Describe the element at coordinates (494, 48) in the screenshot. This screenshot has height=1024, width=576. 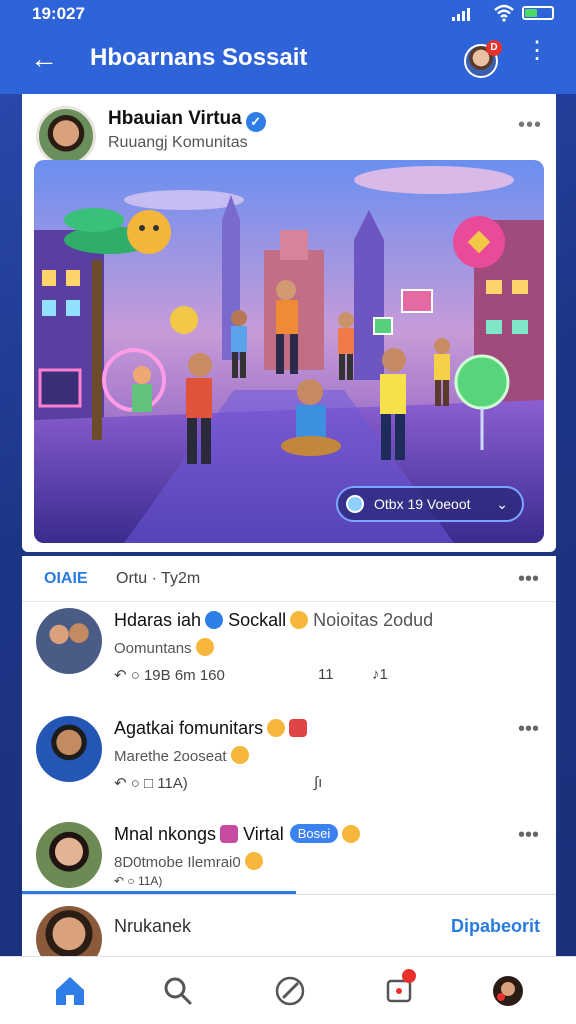
I see `notification-badge: D` at that location.